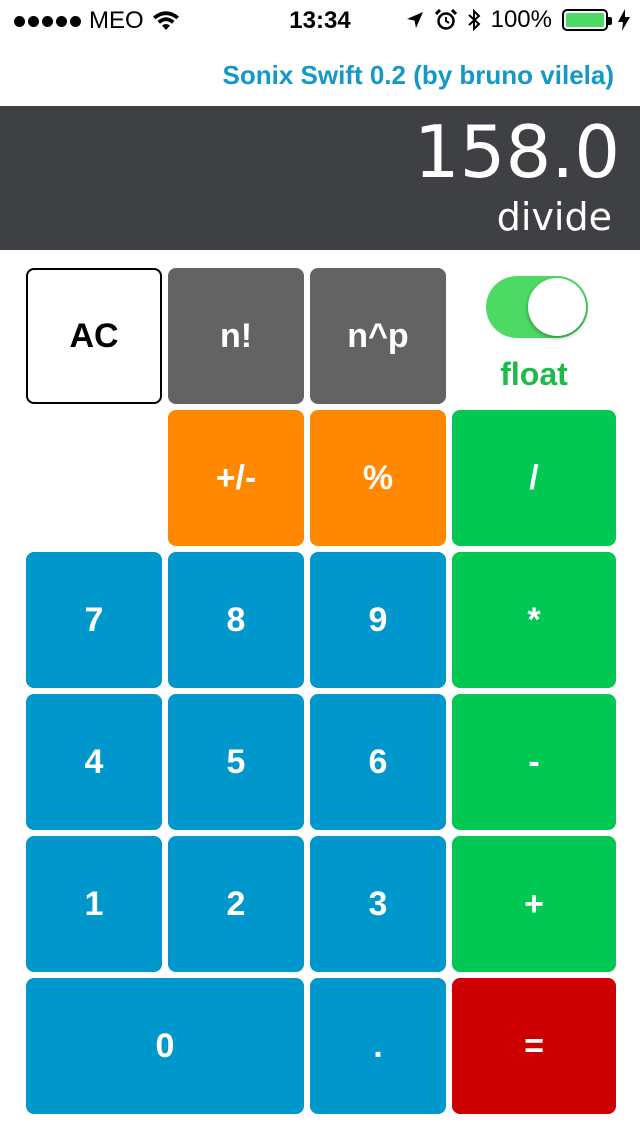 This screenshot has height=1136, width=640. Describe the element at coordinates (521, 19) in the screenshot. I see `battery-percentage: 100%` at that location.